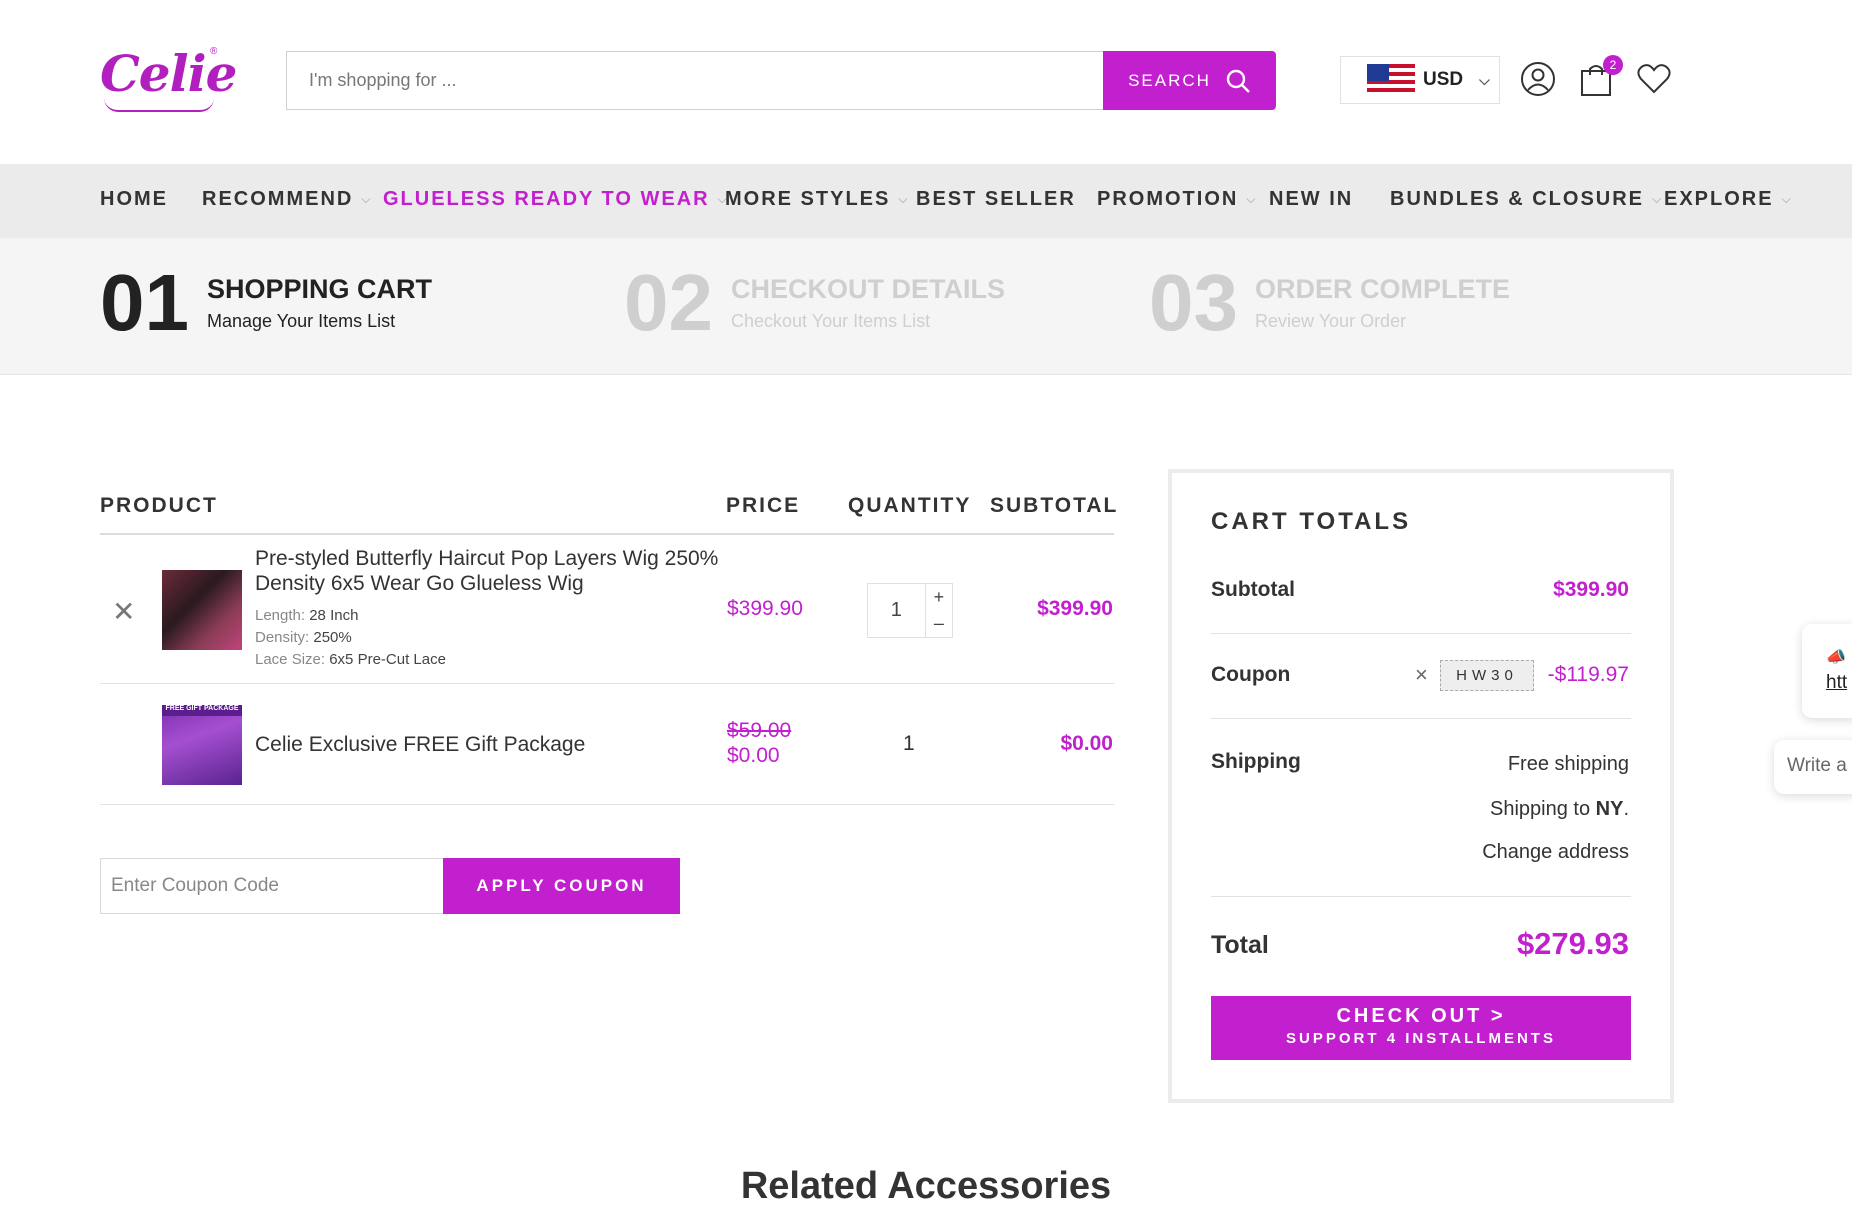 The height and width of the screenshot is (1214, 1852). I want to click on currency-label: USD, so click(1443, 79).